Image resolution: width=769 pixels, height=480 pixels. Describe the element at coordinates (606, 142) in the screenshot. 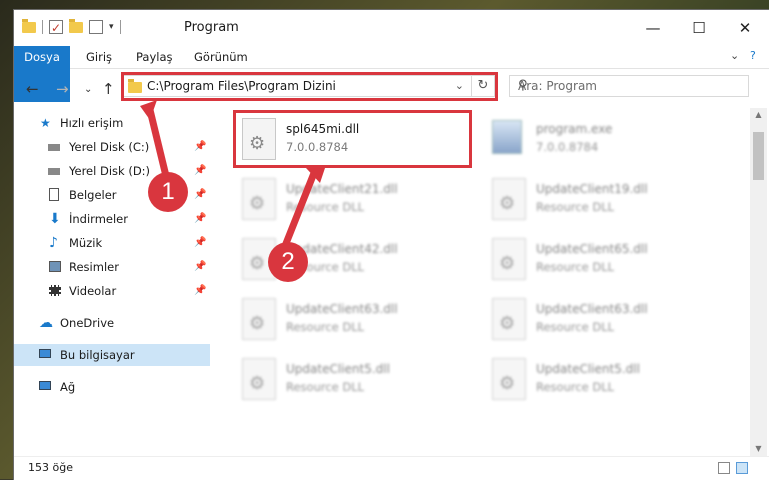

I see `file-item-program-exe: program.exe 7.0.0.8784` at that location.